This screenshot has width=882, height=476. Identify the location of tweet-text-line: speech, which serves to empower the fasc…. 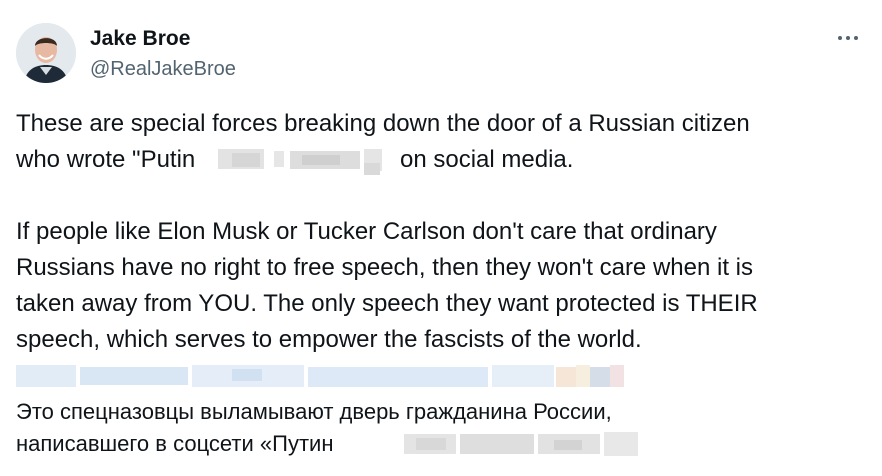
(329, 339).